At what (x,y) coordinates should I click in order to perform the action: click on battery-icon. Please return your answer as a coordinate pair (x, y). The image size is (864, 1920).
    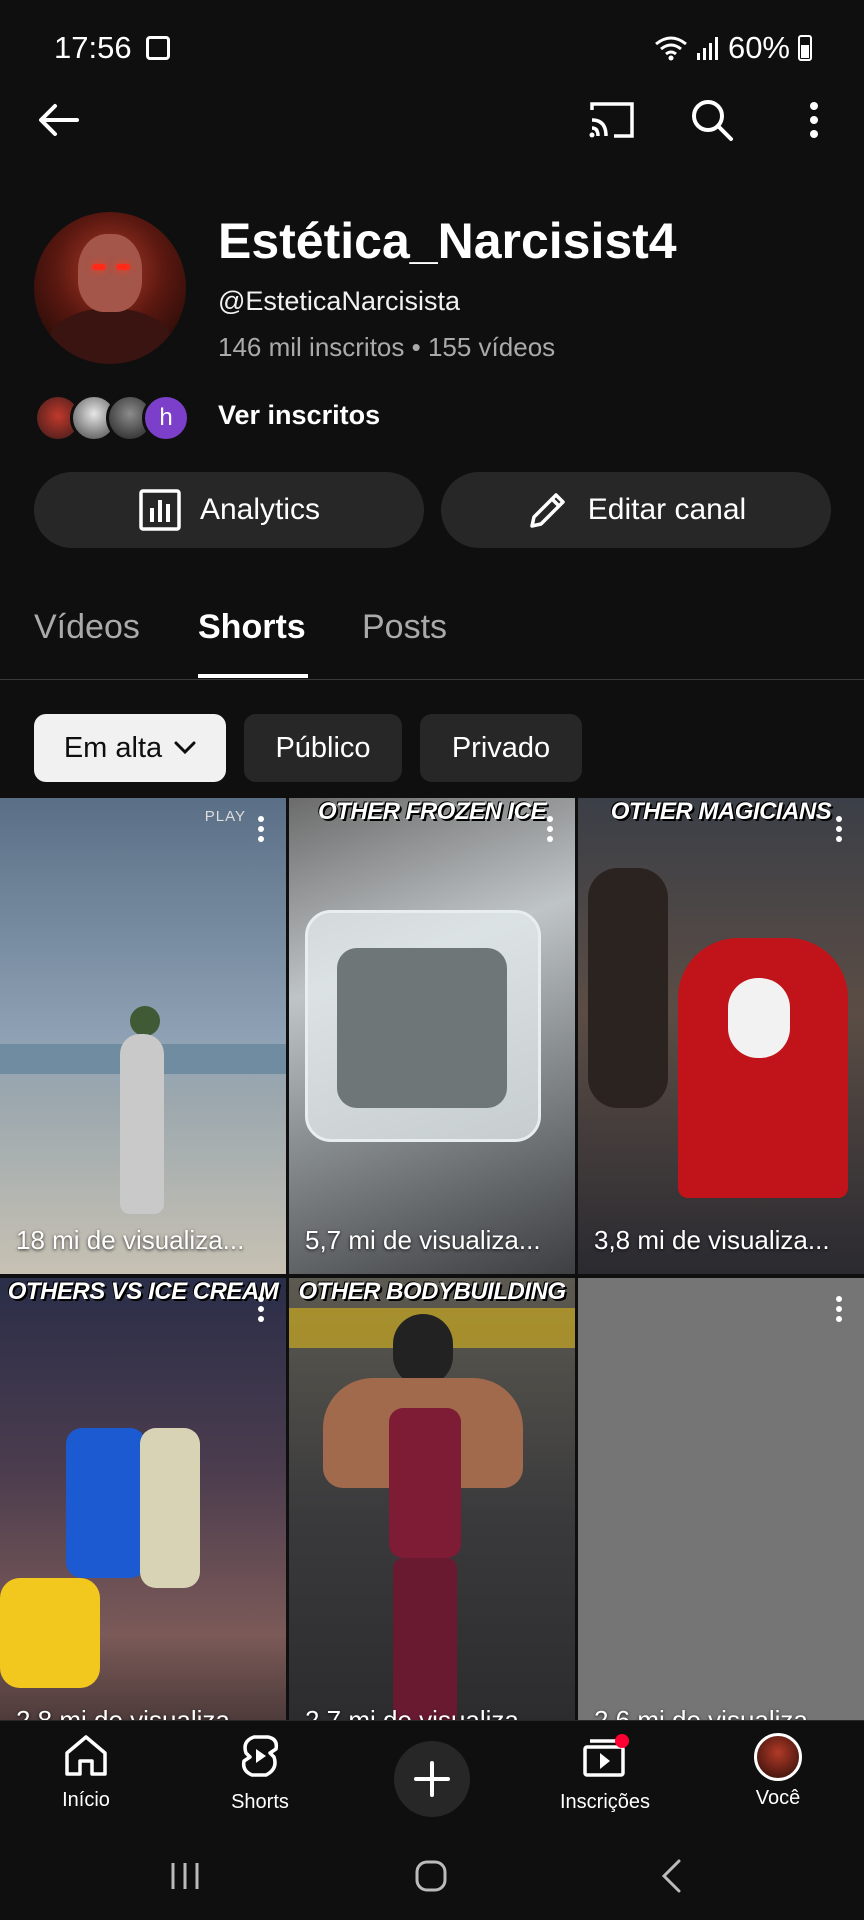
    Looking at the image, I should click on (805, 48).